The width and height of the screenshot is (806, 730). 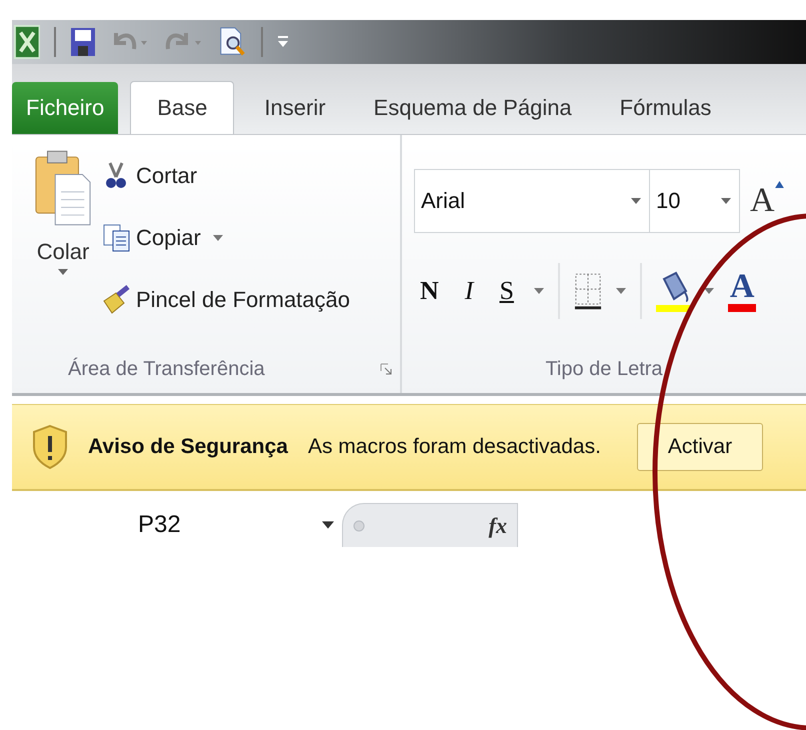 I want to click on ribbon-tab: Esquema de Página, so click(x=473, y=108).